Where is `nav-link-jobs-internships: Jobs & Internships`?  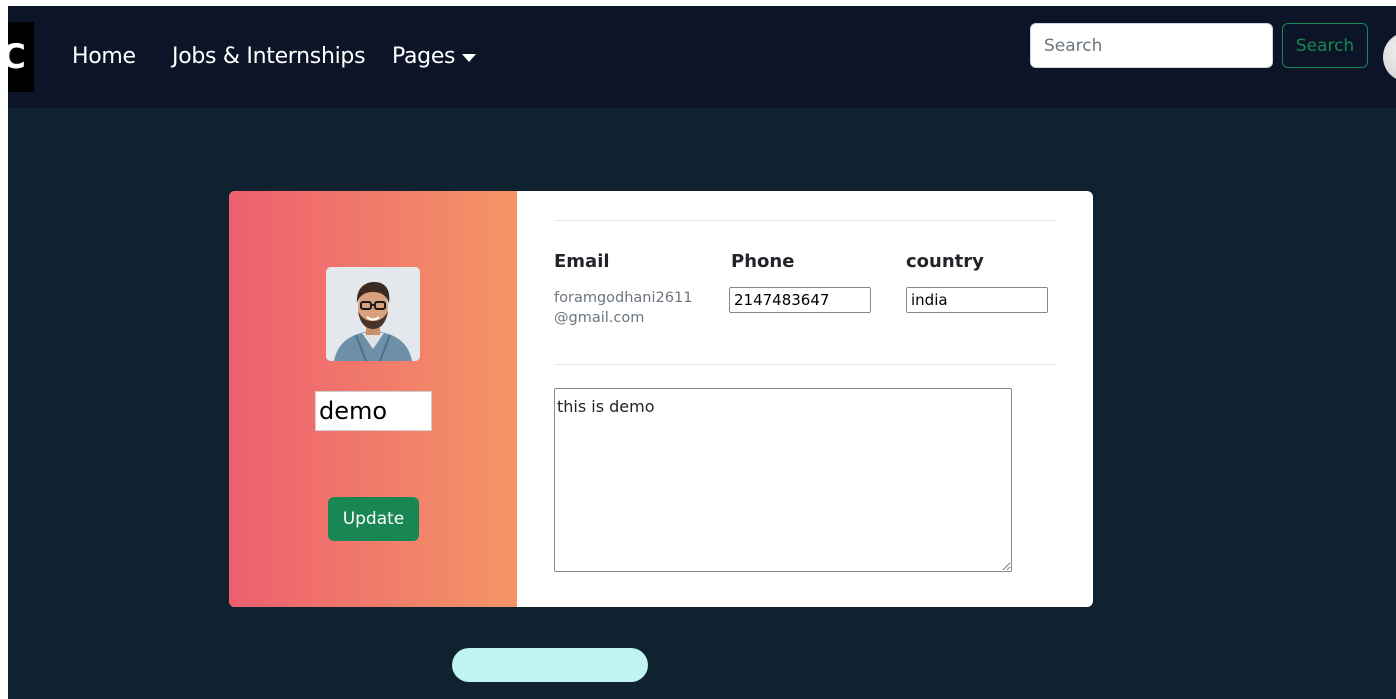 nav-link-jobs-internships: Jobs & Internships is located at coordinates (269, 56).